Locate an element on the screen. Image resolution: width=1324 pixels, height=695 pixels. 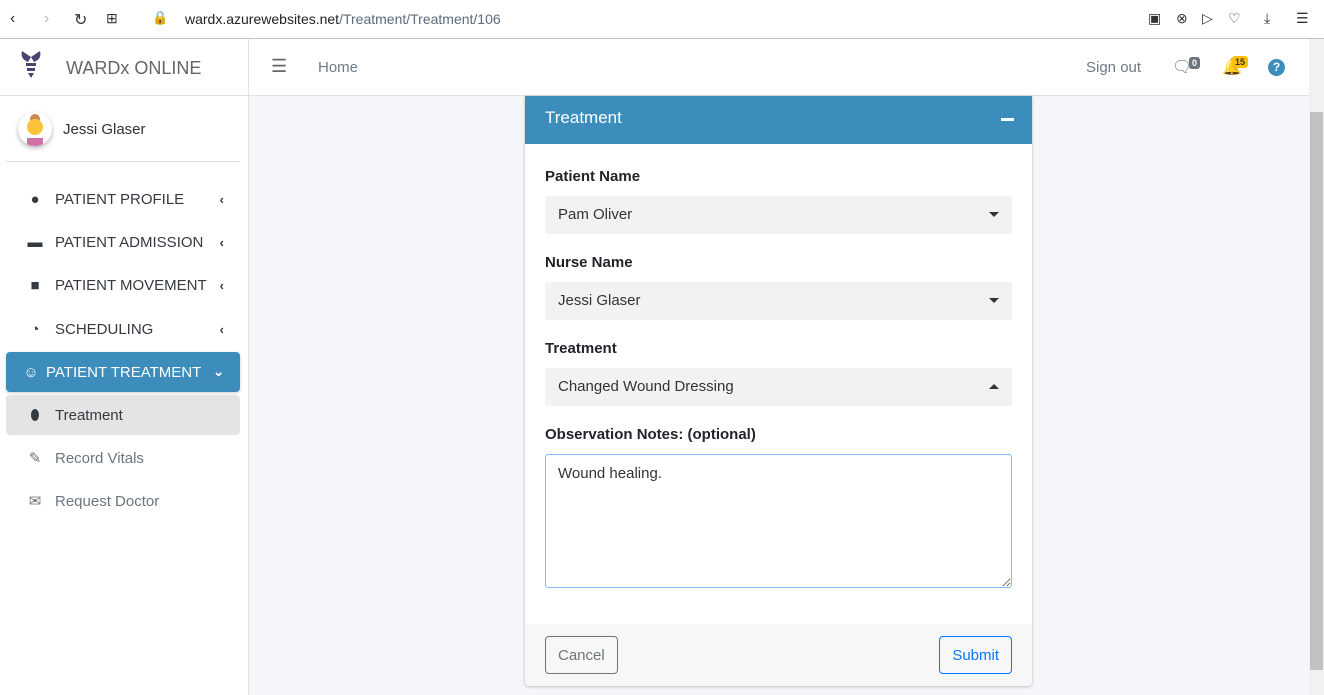
nurse-name-value: Jessi Glaser is located at coordinates (599, 300).